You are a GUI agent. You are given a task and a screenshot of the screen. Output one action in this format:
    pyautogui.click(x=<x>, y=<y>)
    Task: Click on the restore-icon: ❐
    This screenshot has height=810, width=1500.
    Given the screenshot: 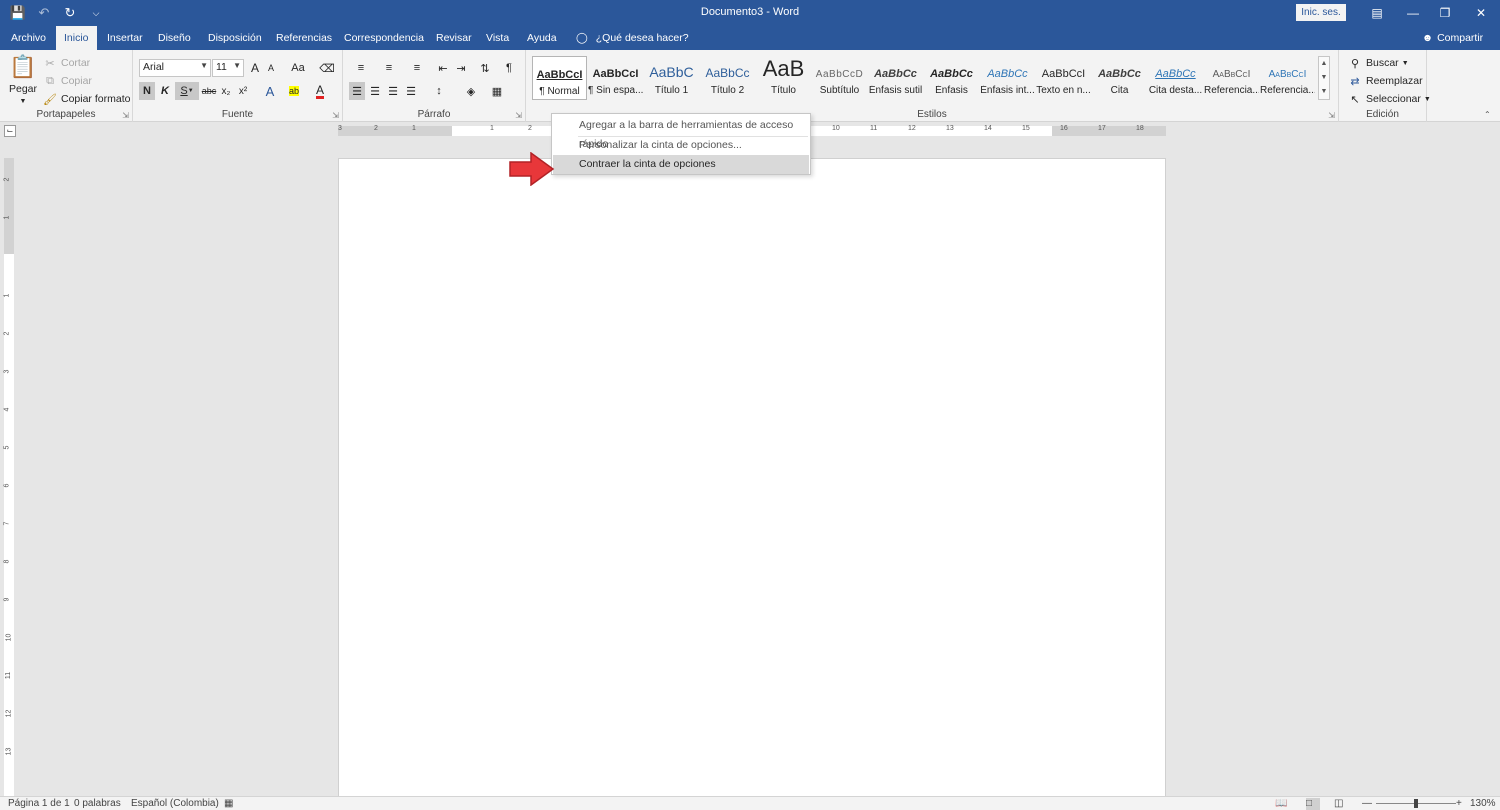 What is the action you would take?
    pyautogui.click(x=1445, y=13)
    